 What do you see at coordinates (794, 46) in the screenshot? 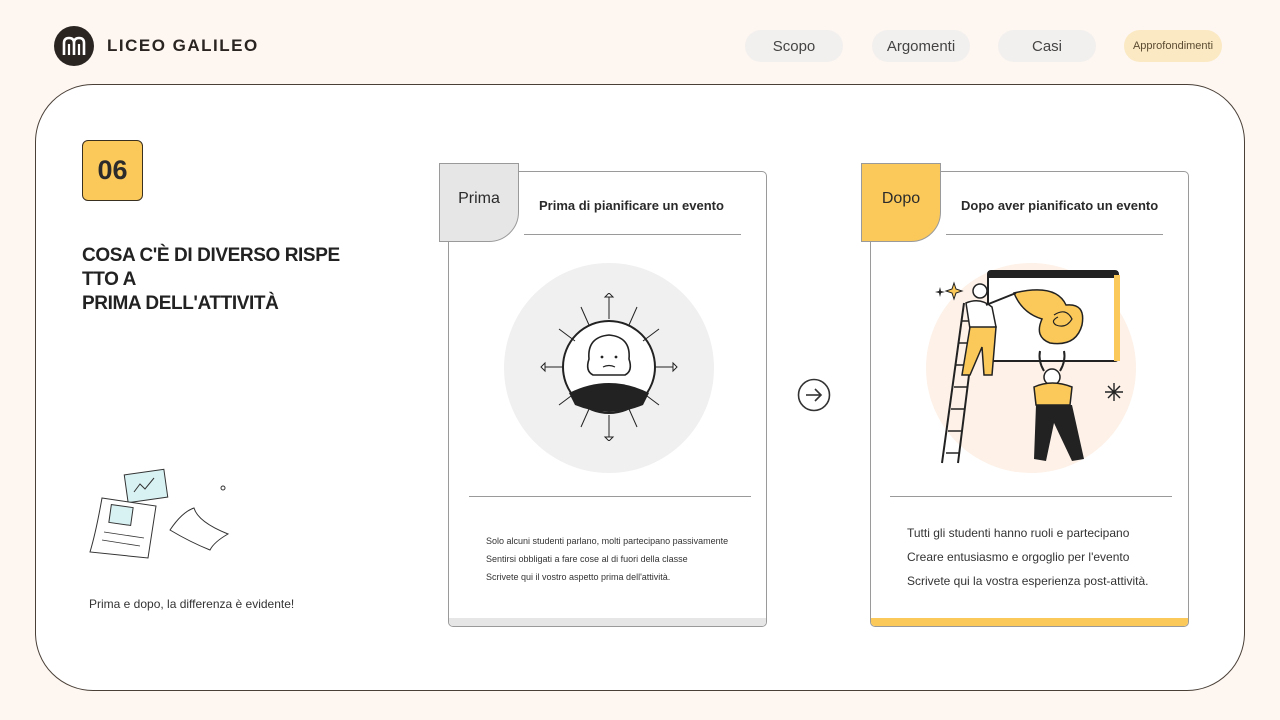
I see `nav-scopo: Scopo` at bounding box center [794, 46].